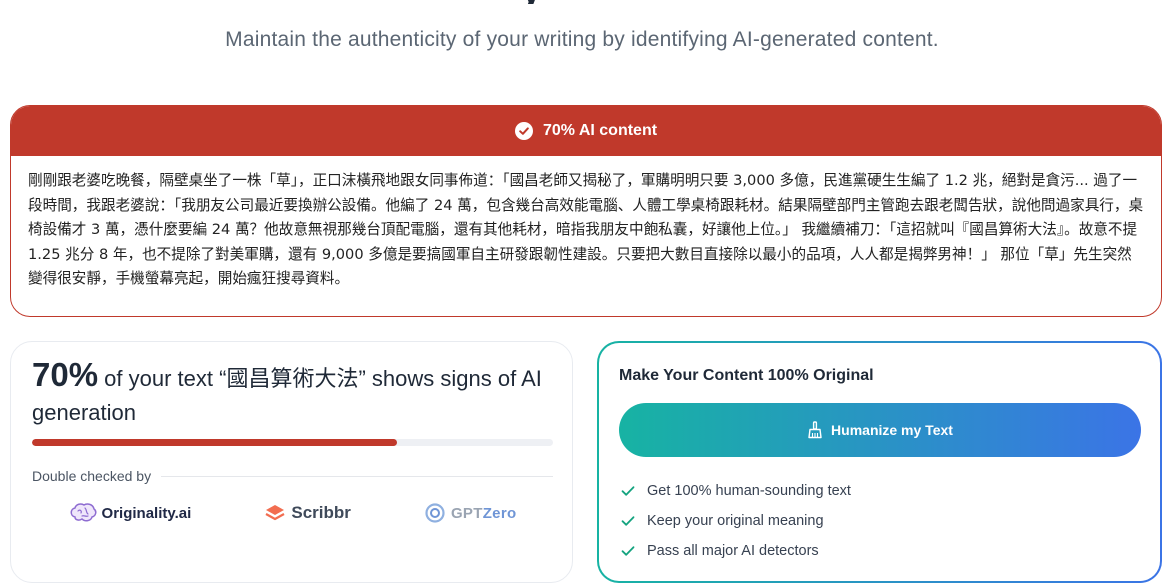 The image size is (1164, 583). What do you see at coordinates (292, 378) in the screenshot?
I see `ai-score-highlight: 國昌算術大法` at bounding box center [292, 378].